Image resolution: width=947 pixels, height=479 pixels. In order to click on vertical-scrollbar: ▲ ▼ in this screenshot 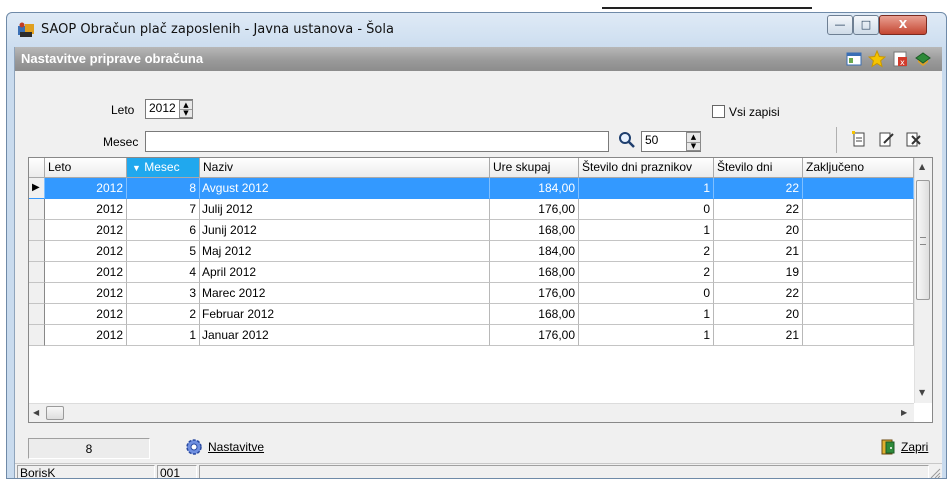, I will do `click(923, 280)`.